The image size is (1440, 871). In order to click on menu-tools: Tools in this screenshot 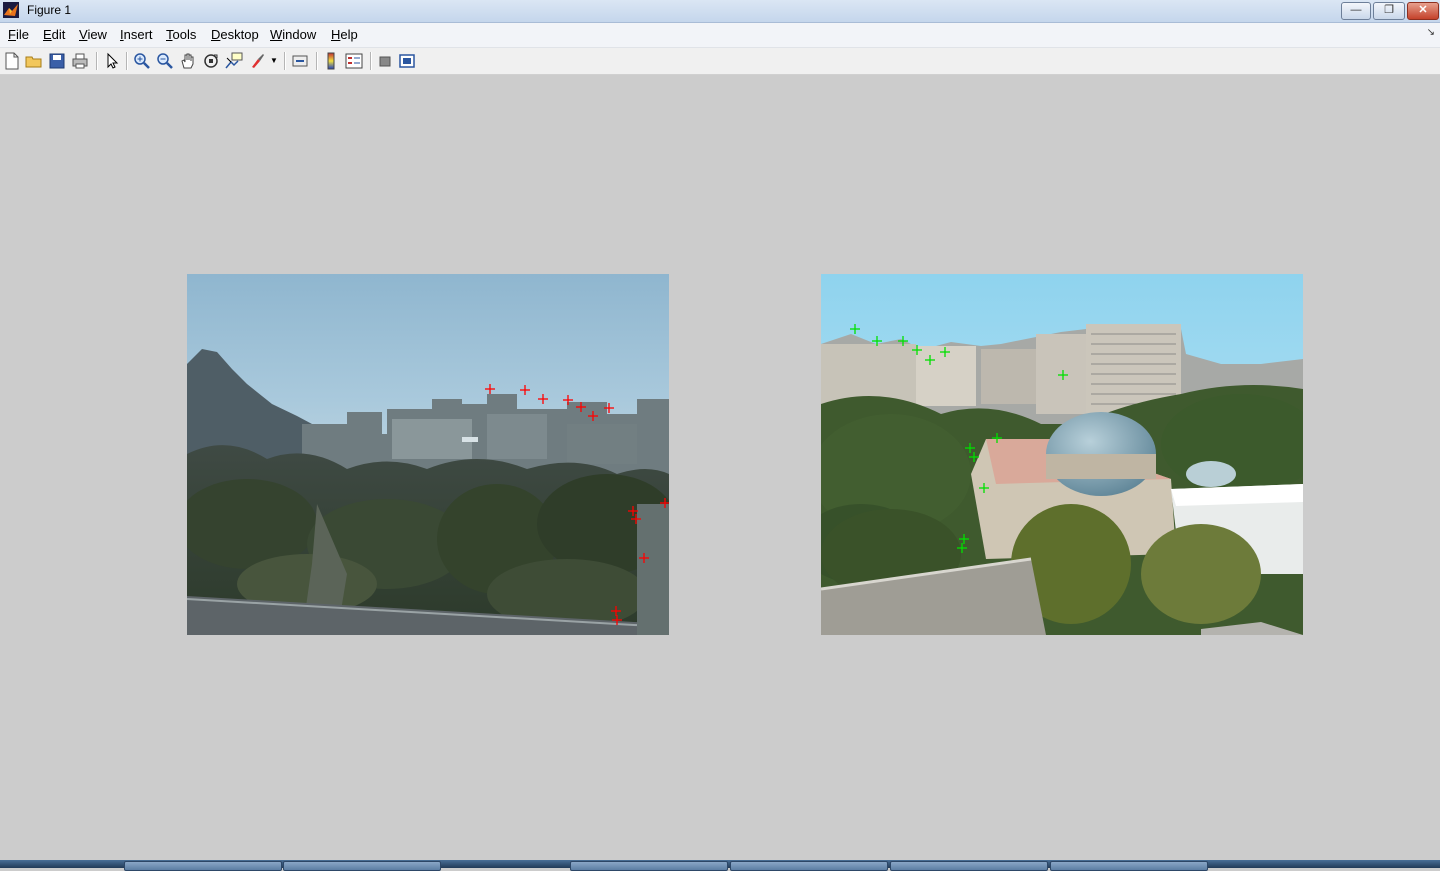, I will do `click(181, 34)`.